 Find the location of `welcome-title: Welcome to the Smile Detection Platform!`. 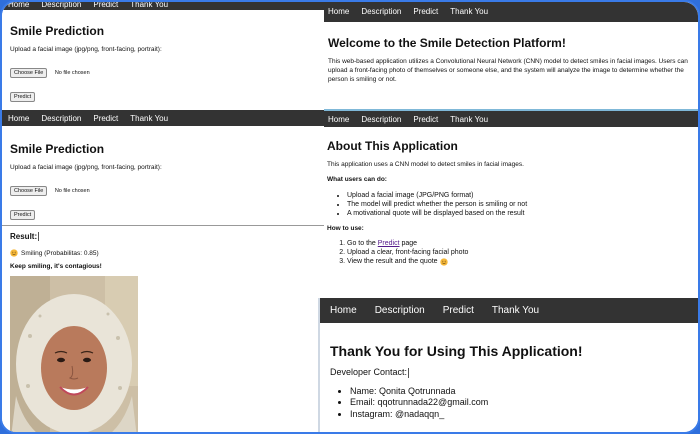

welcome-title: Welcome to the Smile Detection Platform! is located at coordinates (447, 43).